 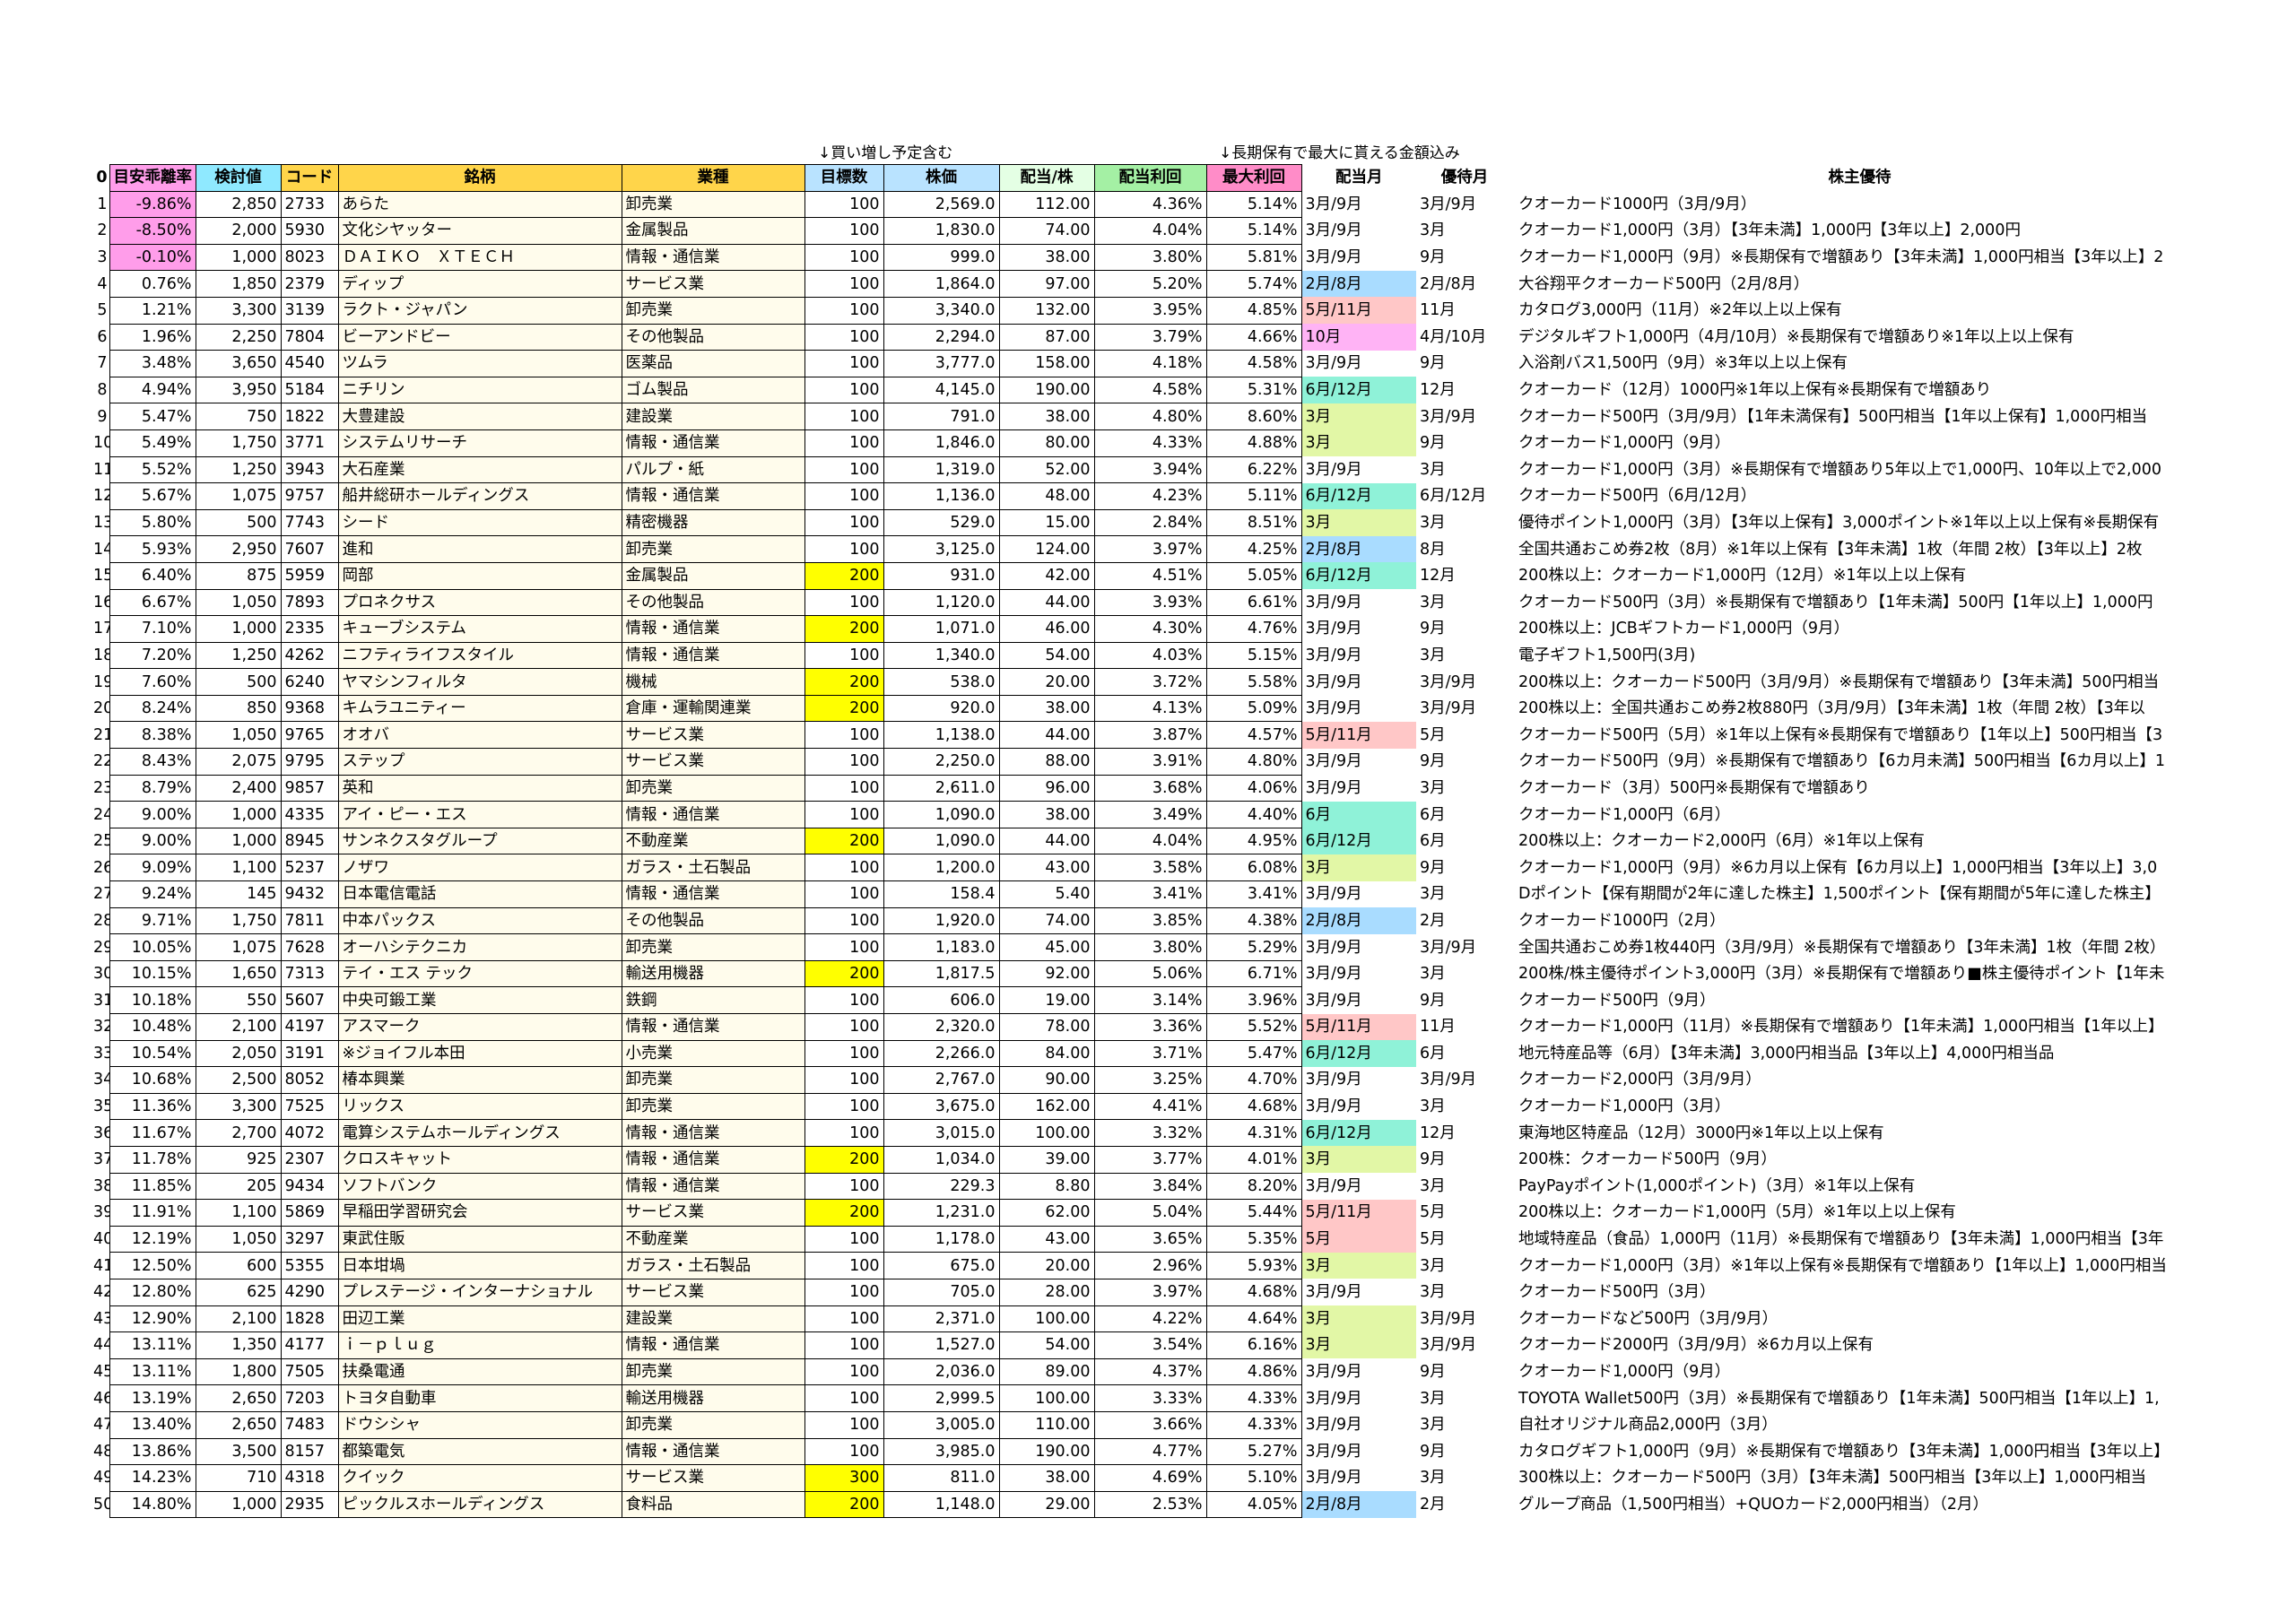 What do you see at coordinates (941, 894) in the screenshot?
I see `price-cell: 158.4` at bounding box center [941, 894].